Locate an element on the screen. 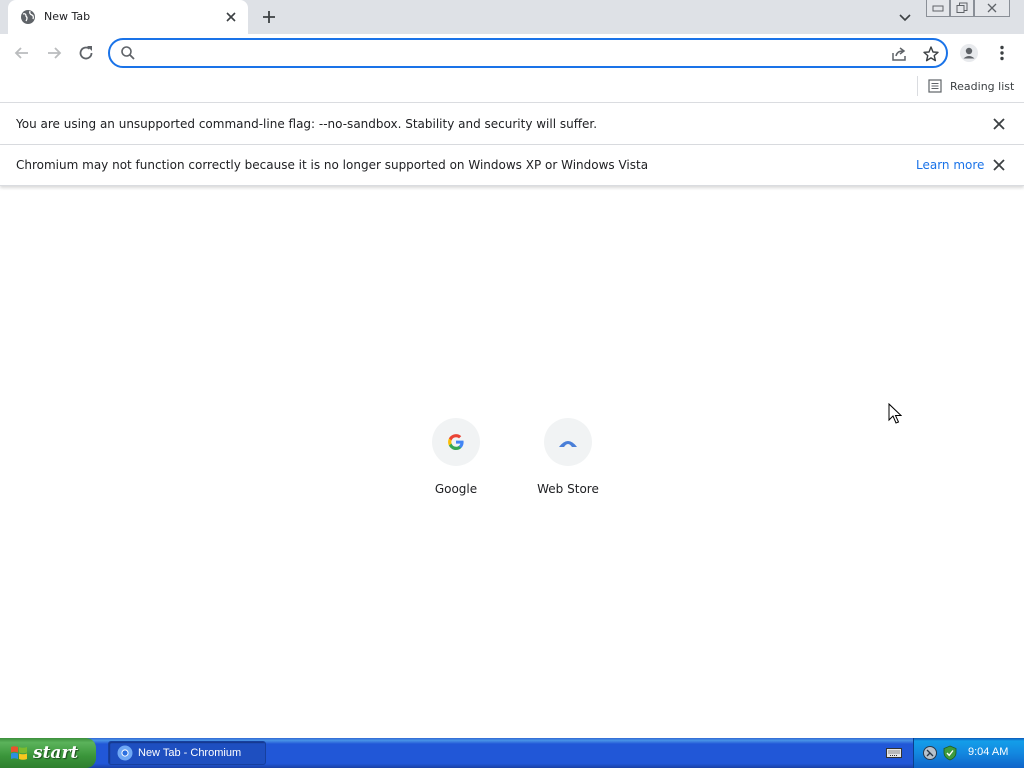  new-tab-icon is located at coordinates (269, 17).